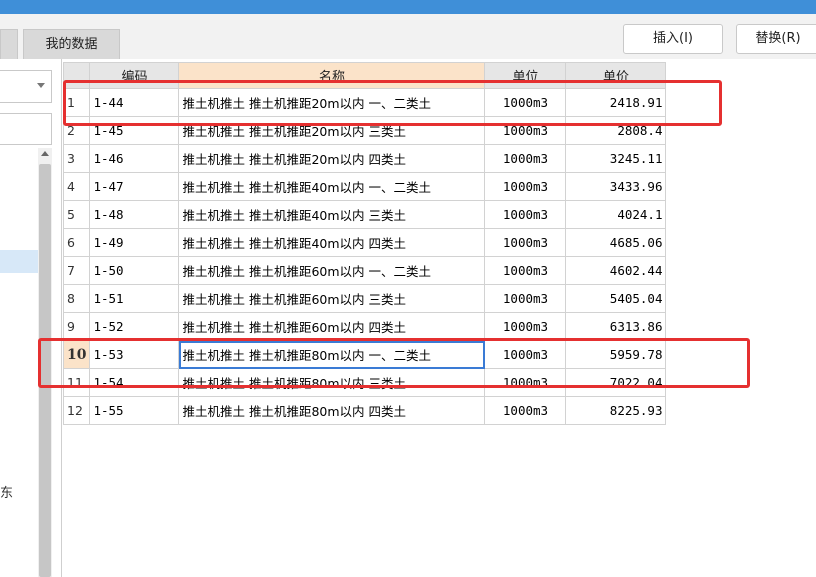  I want to click on cell-price: 4024.1, so click(616, 214).